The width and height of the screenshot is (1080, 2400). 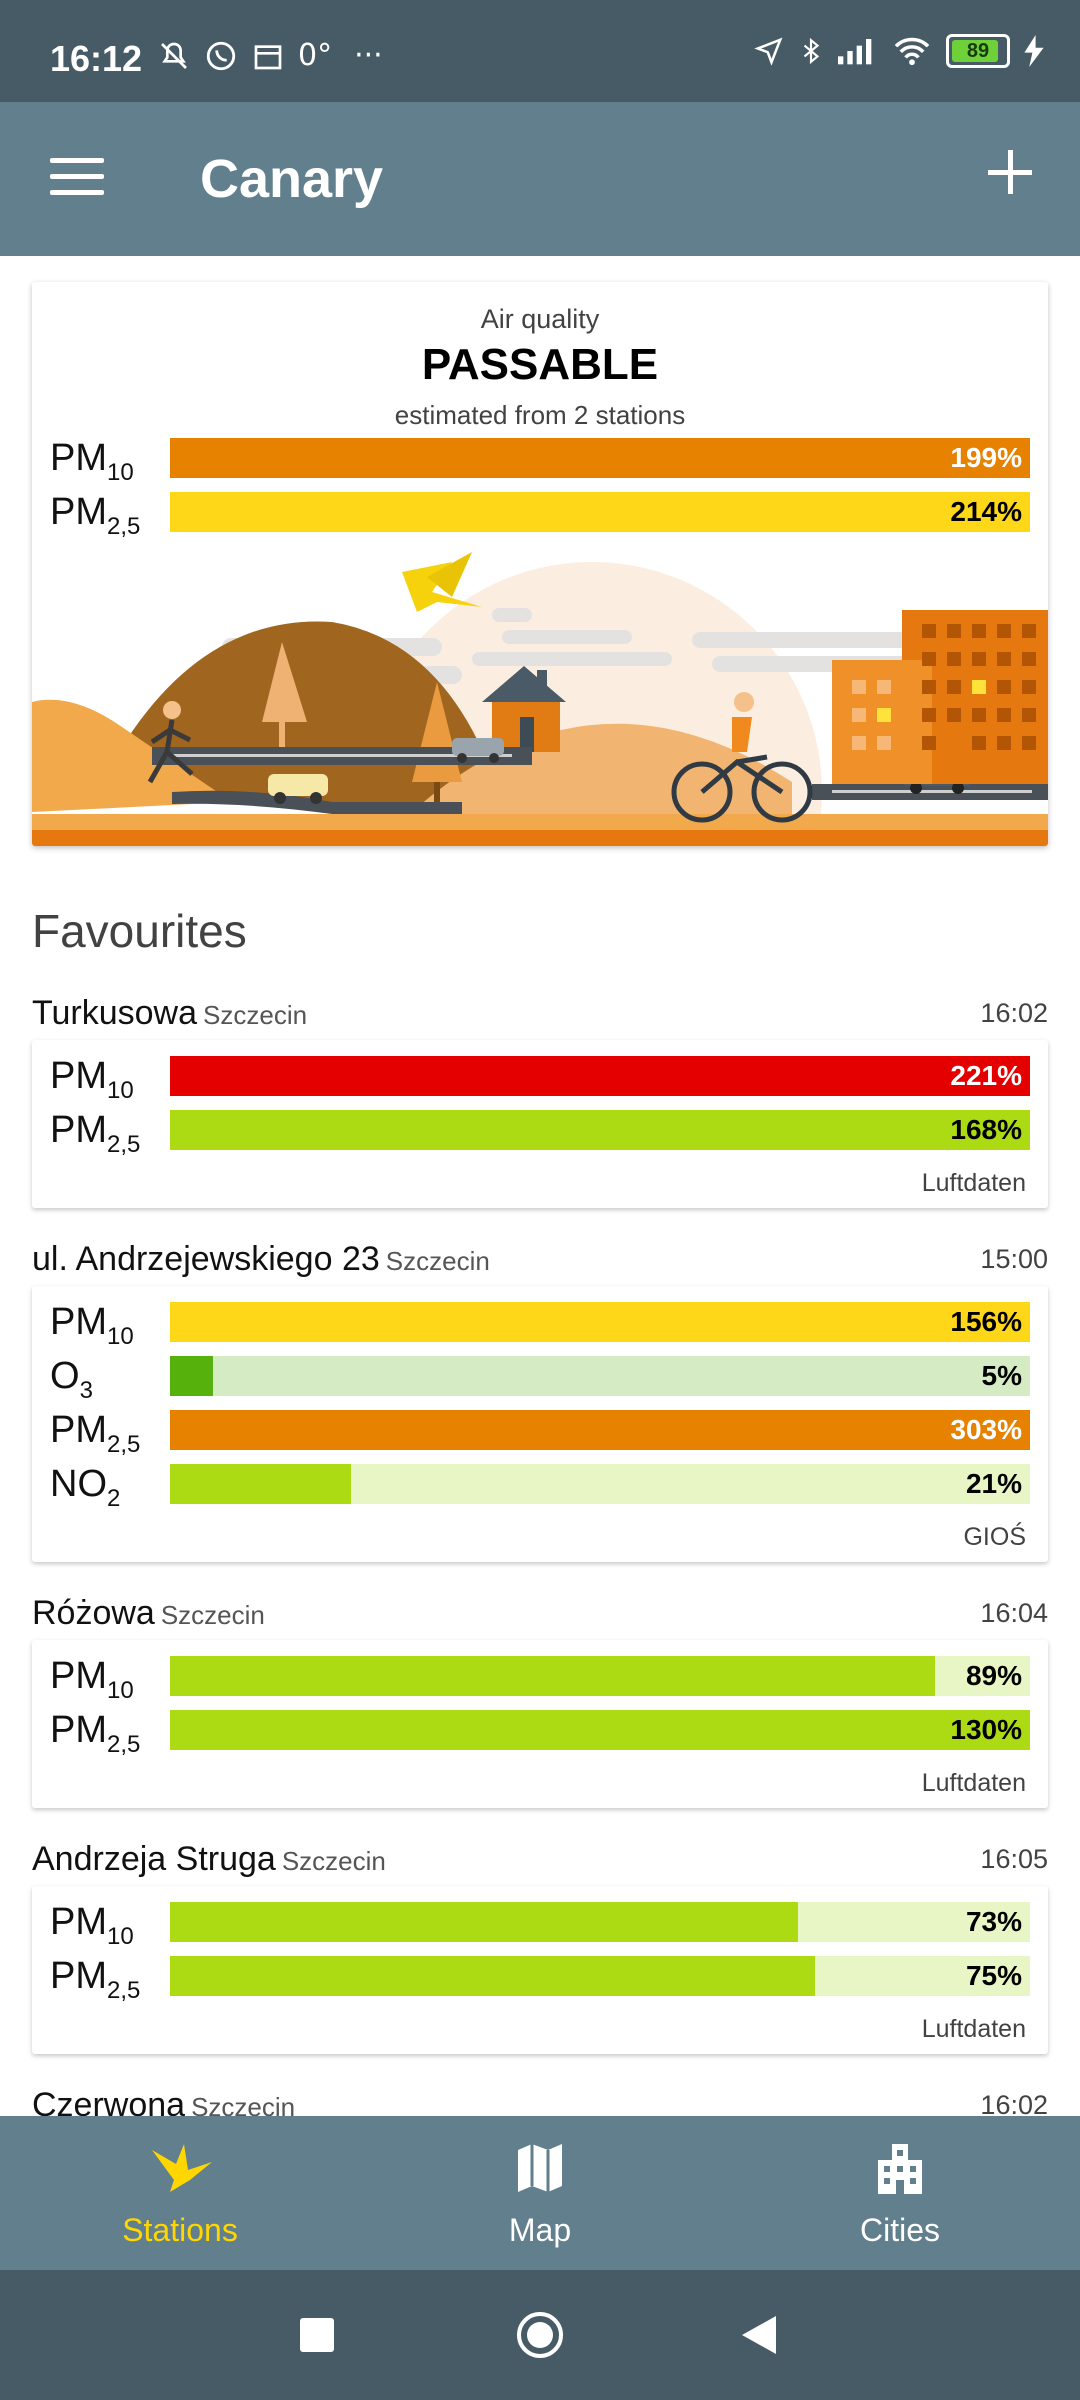 What do you see at coordinates (986, 457) in the screenshot?
I see `pollutant-percentage: 199%` at bounding box center [986, 457].